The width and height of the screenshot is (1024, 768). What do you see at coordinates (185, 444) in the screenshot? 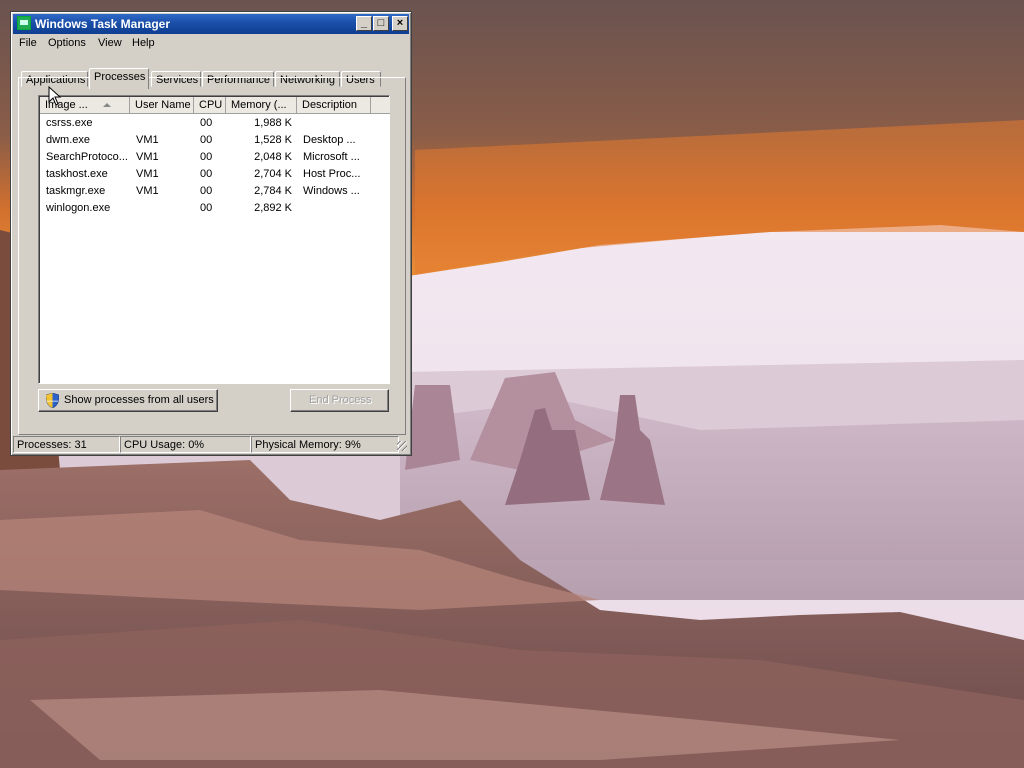
I see `status-cpu-usage: CPU Usage: 0%` at bounding box center [185, 444].